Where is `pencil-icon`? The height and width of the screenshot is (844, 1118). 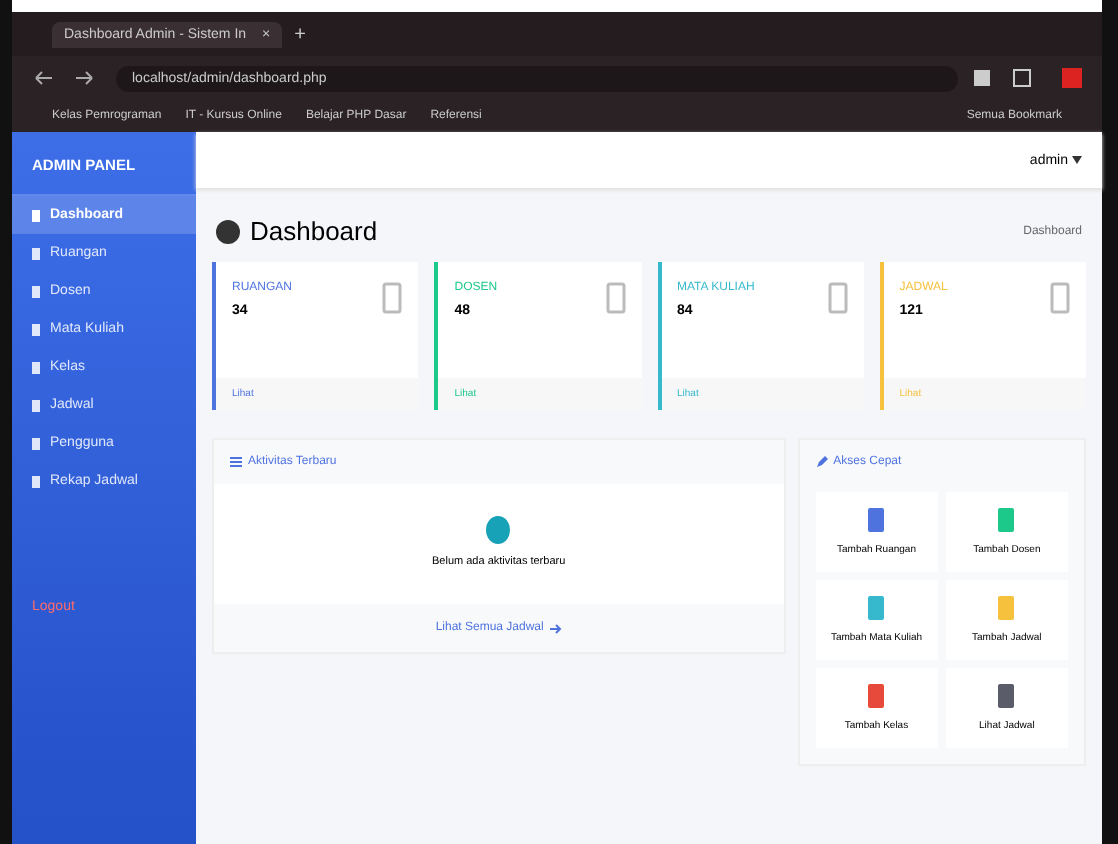
pencil-icon is located at coordinates (821, 462).